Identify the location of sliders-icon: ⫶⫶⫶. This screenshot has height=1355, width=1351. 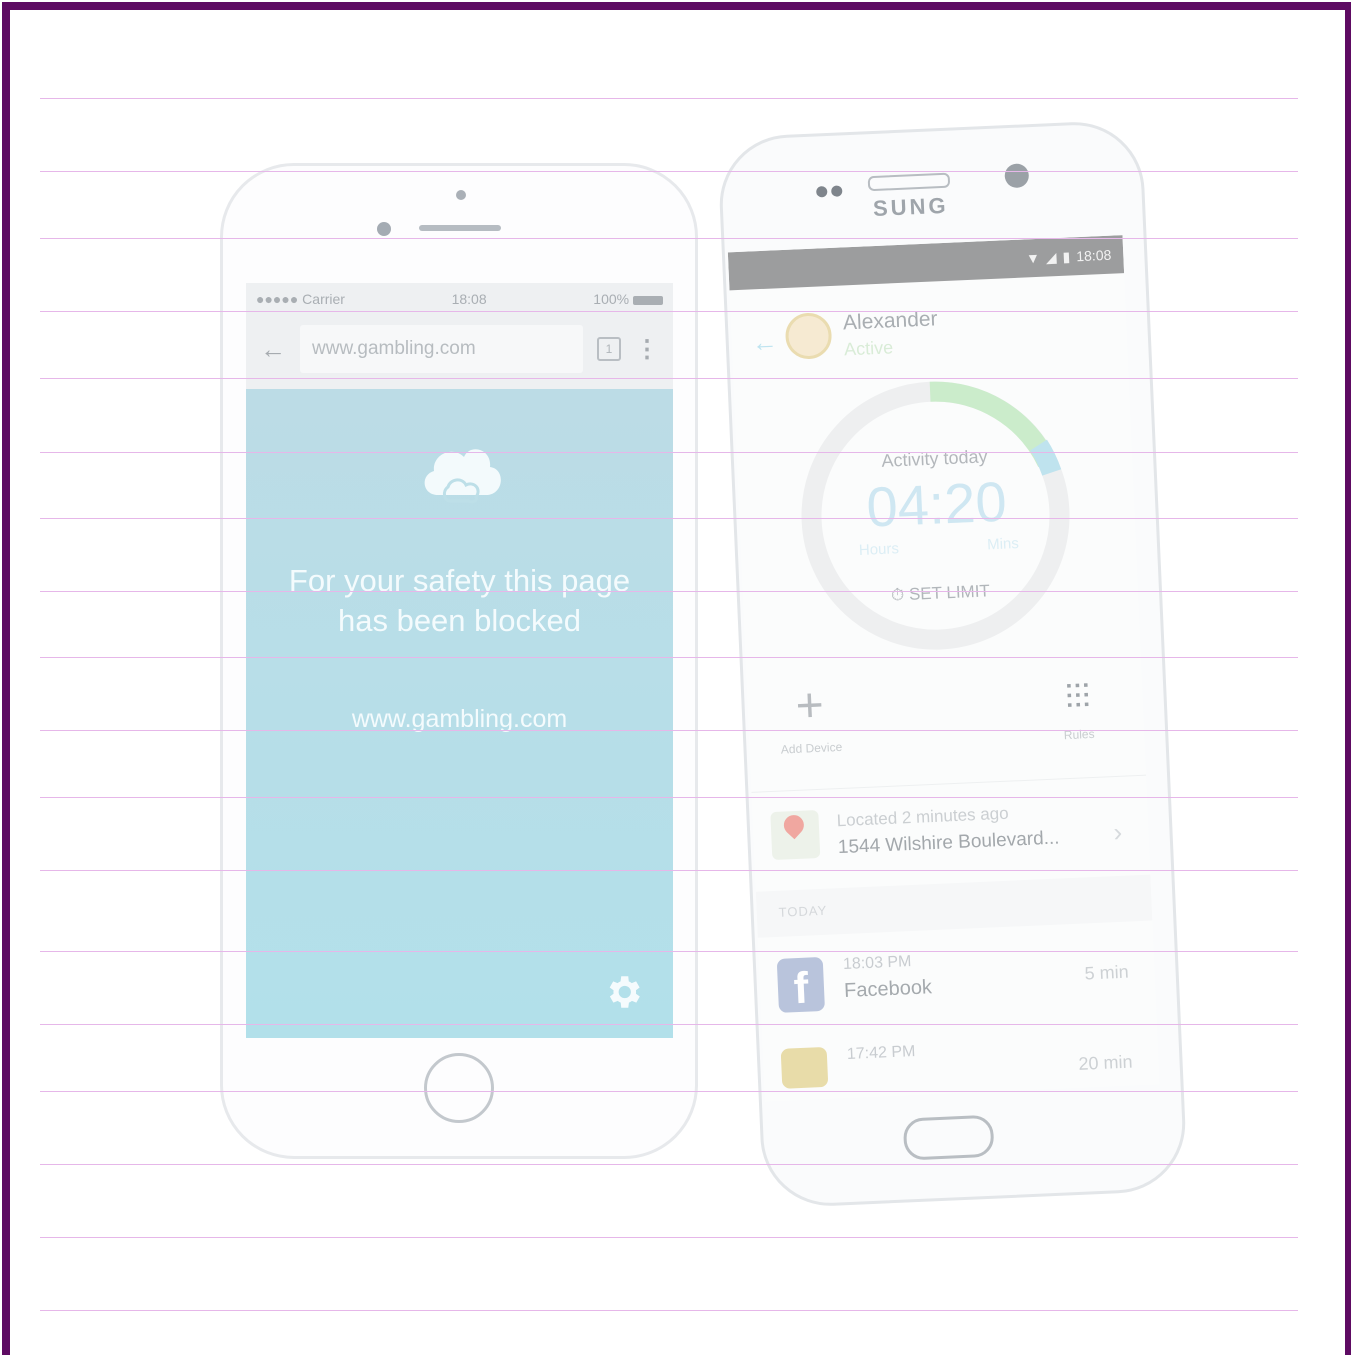
(1078, 698).